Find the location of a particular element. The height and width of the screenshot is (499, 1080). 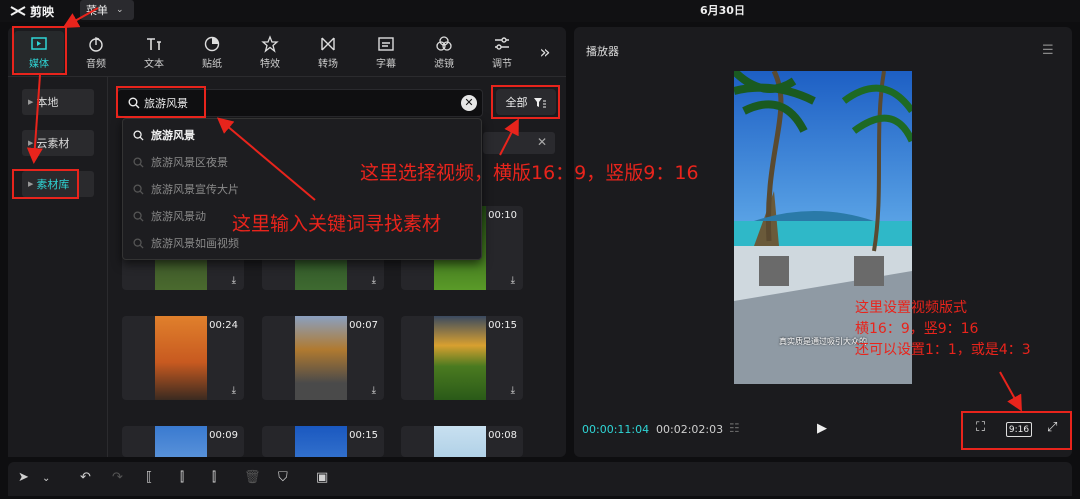

ratio-annotation-line: 这里设置视频版式 is located at coordinates (911, 308).